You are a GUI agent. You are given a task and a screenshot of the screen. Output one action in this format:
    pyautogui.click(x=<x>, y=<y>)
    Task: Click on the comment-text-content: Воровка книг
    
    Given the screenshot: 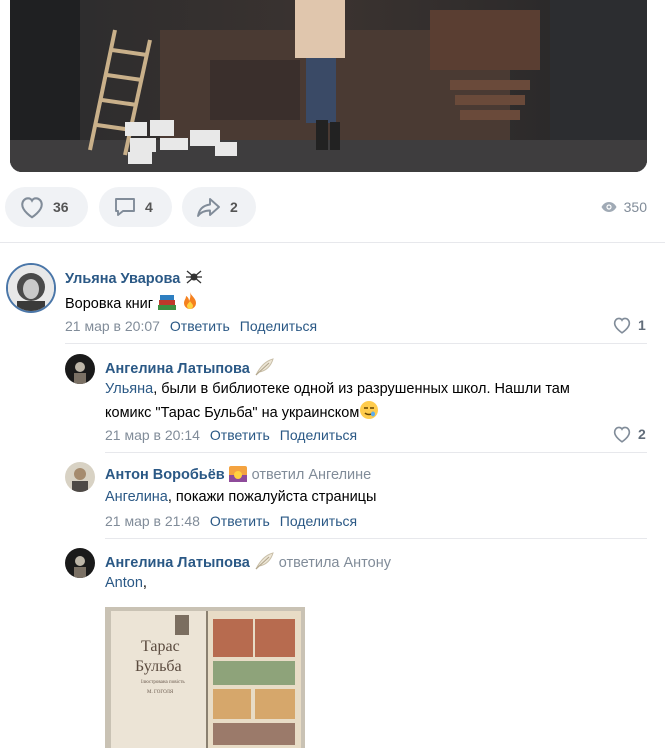 What is the action you would take?
    pyautogui.click(x=109, y=304)
    